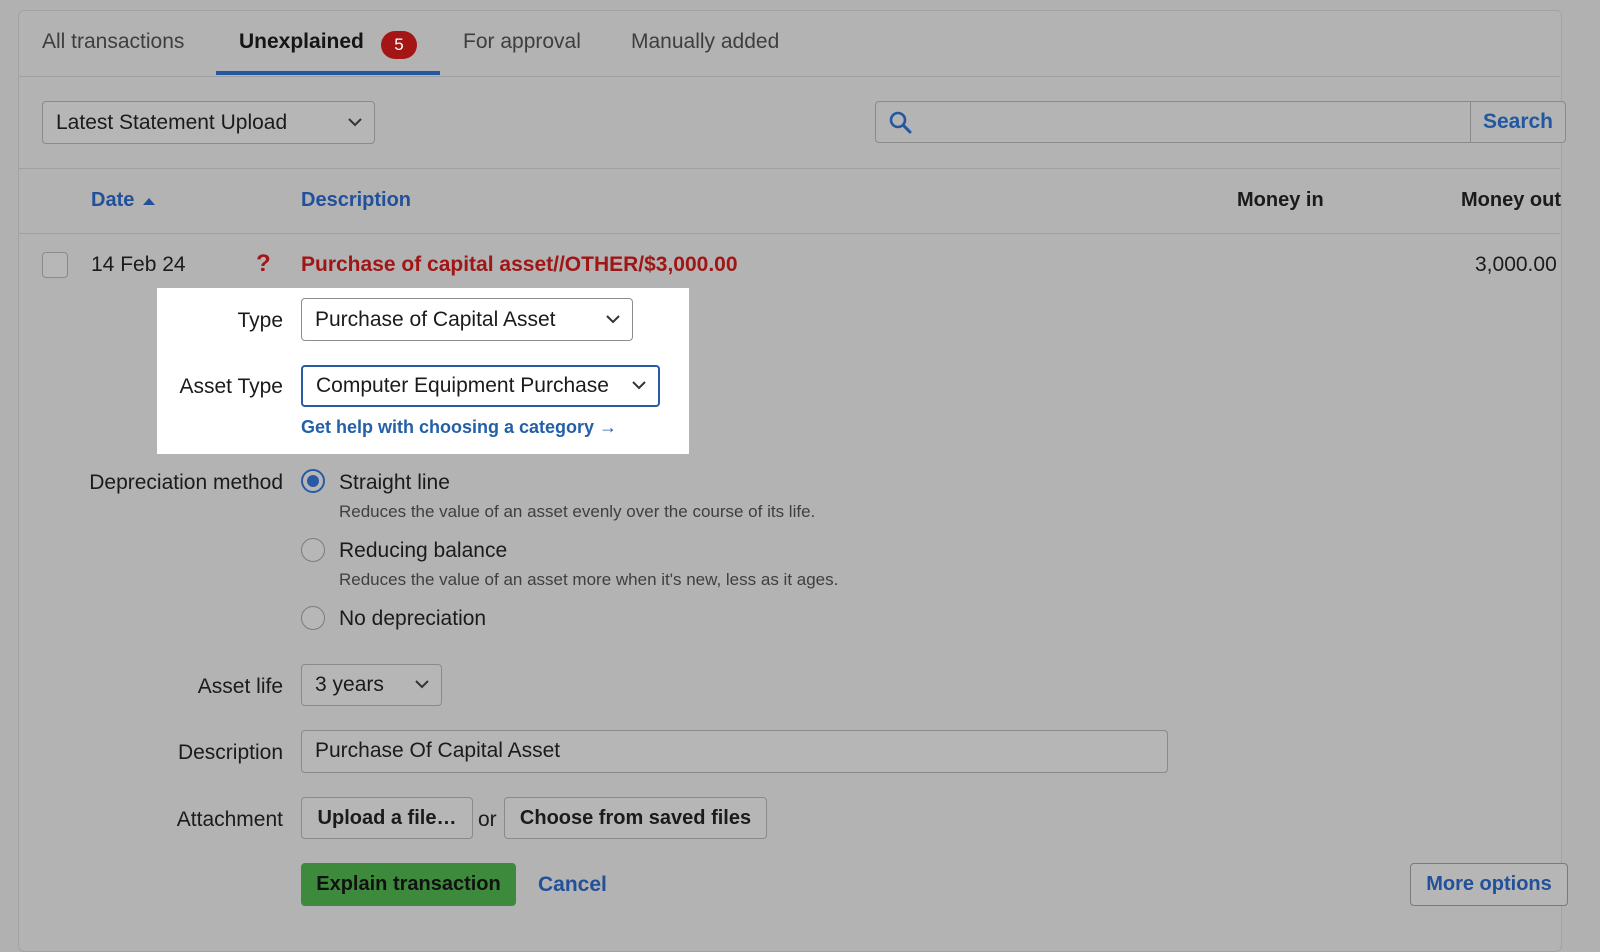  I want to click on unexplained-question-icon: ?, so click(263, 263).